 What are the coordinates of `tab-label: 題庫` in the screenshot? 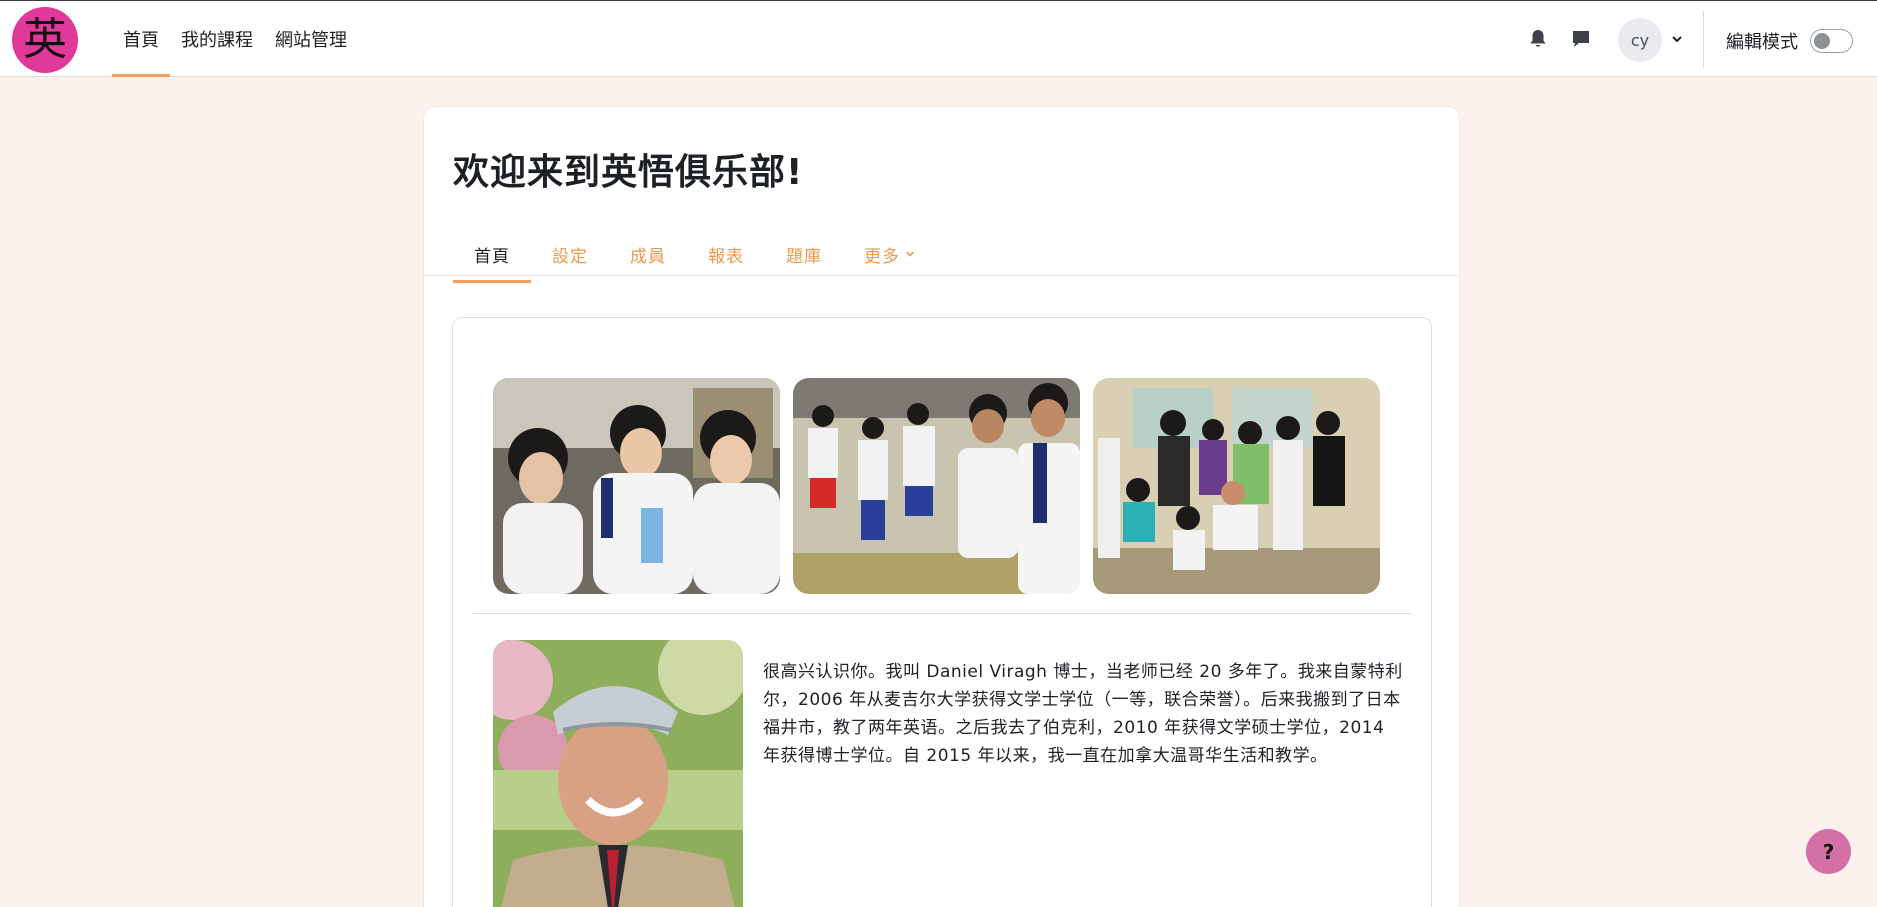 It's located at (804, 256).